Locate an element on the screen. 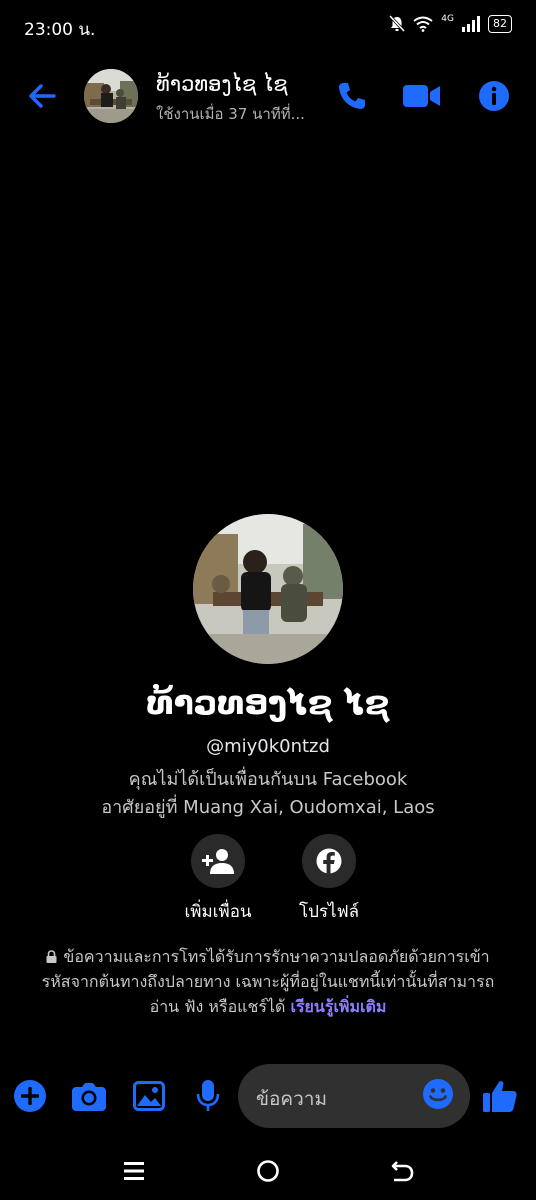  microphone-icon is located at coordinates (208, 1095).